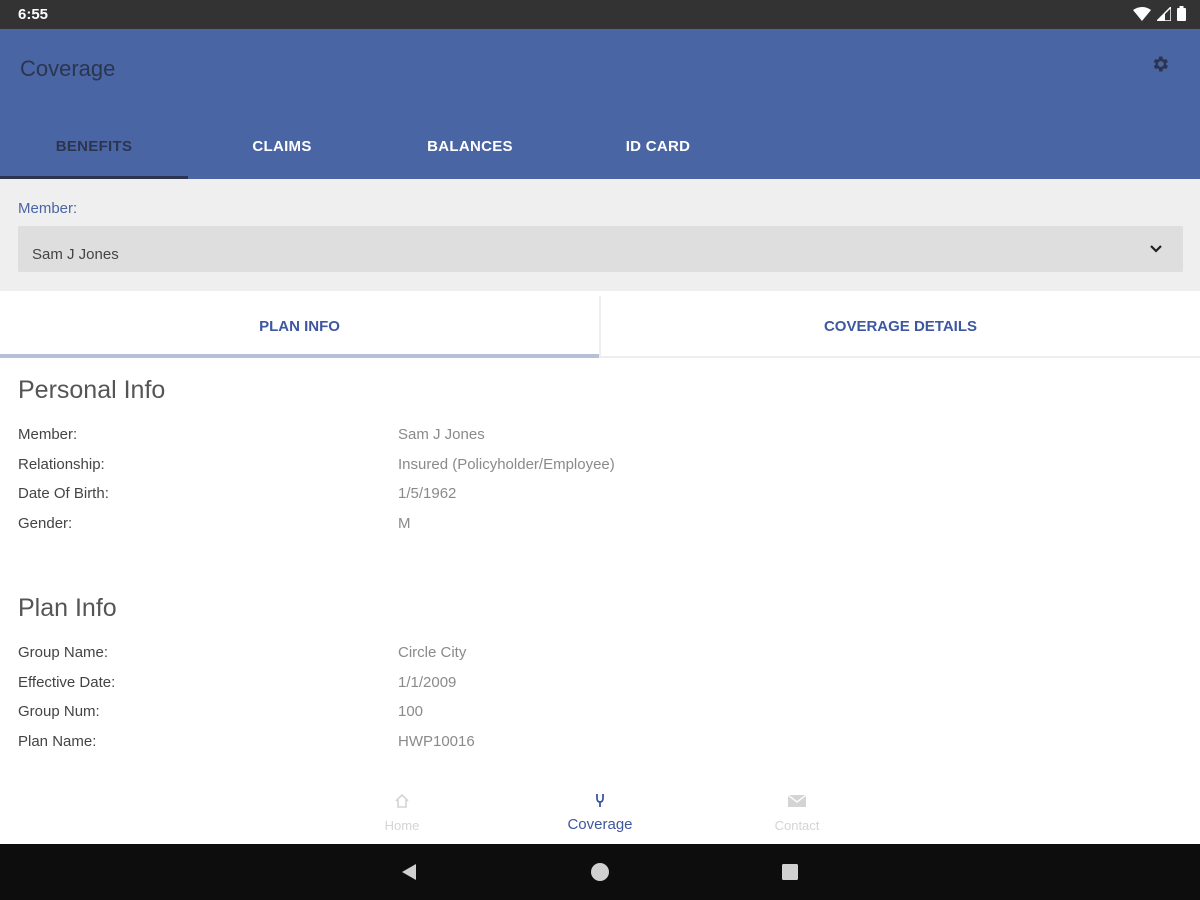  I want to click on info-label: Effective Date:, so click(67, 682).